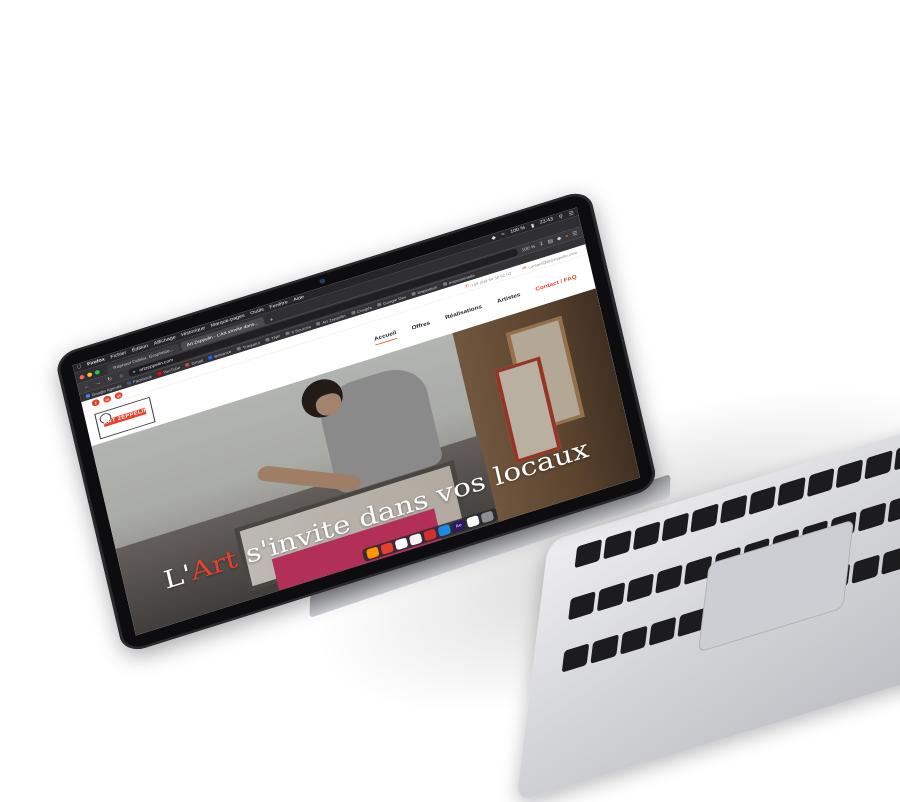 The height and width of the screenshot is (802, 900). I want to click on minimize-window-button, so click(89, 374).